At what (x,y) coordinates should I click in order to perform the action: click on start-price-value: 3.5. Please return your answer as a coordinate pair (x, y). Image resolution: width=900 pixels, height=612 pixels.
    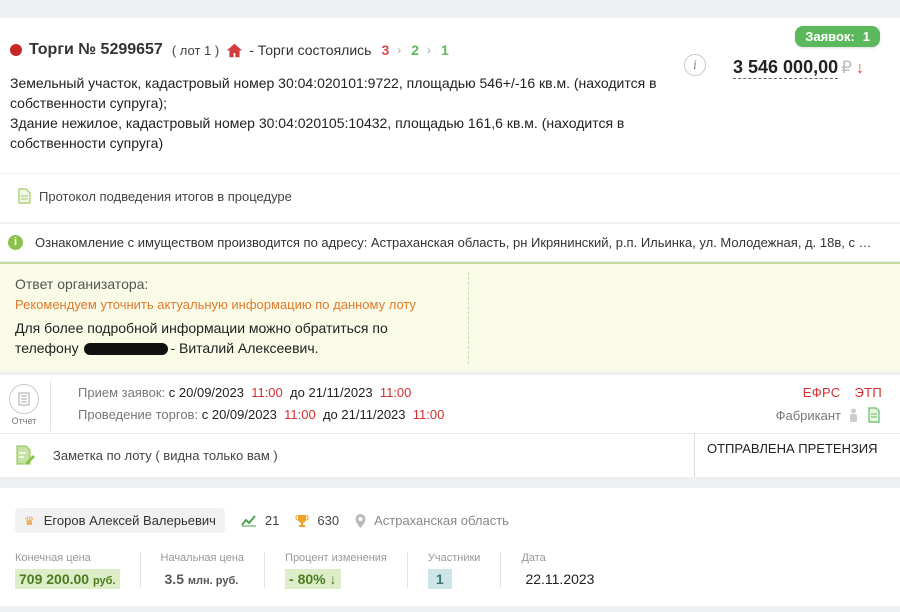
    Looking at the image, I should click on (174, 579).